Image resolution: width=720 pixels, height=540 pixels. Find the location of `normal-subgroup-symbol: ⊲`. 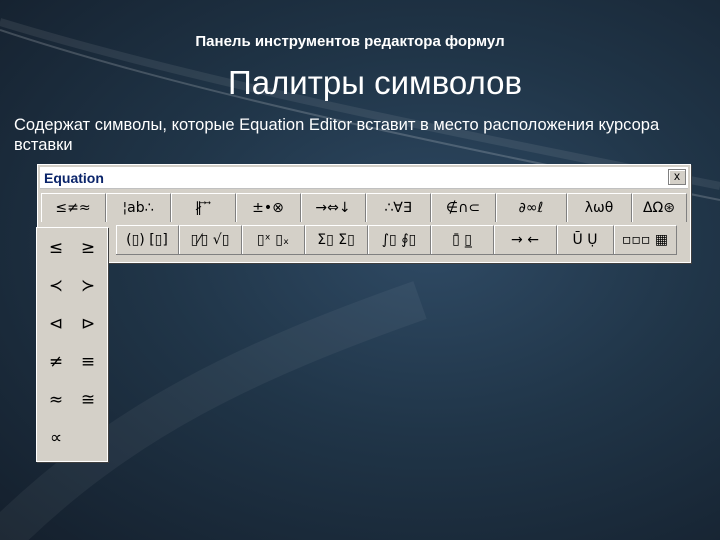

normal-subgroup-symbol: ⊲ is located at coordinates (56, 324).